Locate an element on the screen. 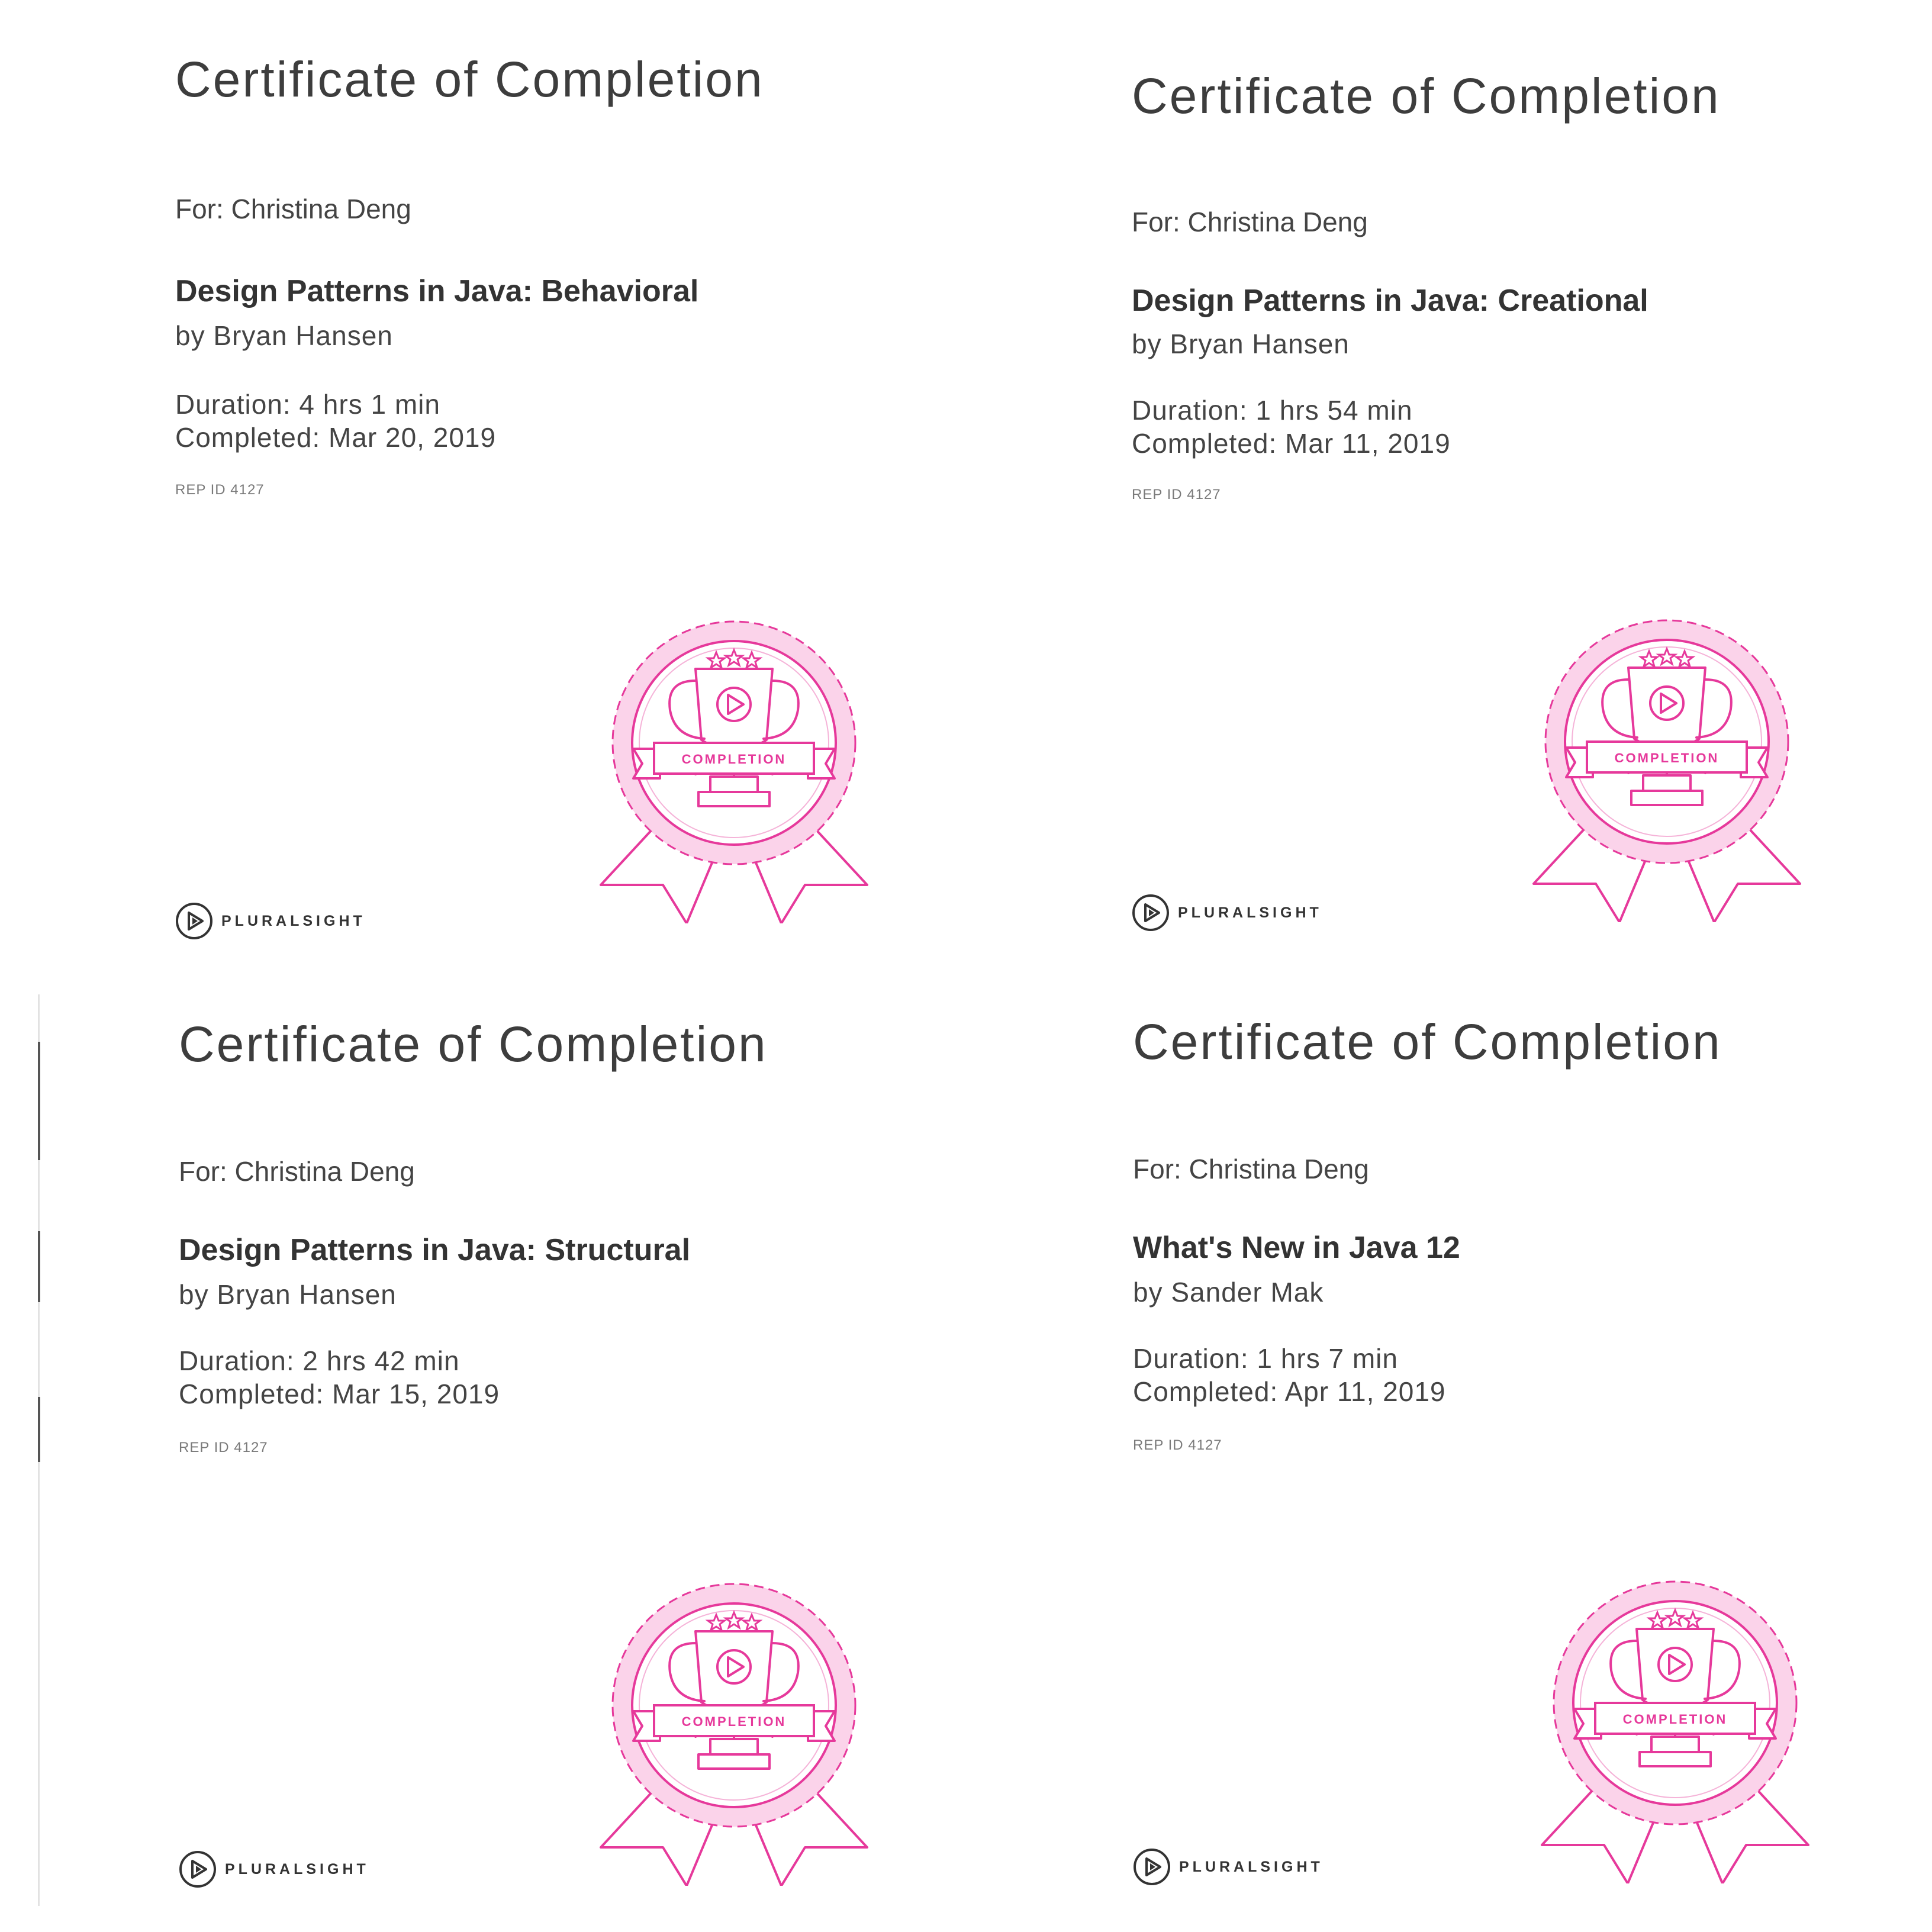 The width and height of the screenshot is (1932, 1932). duration: Duration: 1 hrs 7 min is located at coordinates (1265, 1358).